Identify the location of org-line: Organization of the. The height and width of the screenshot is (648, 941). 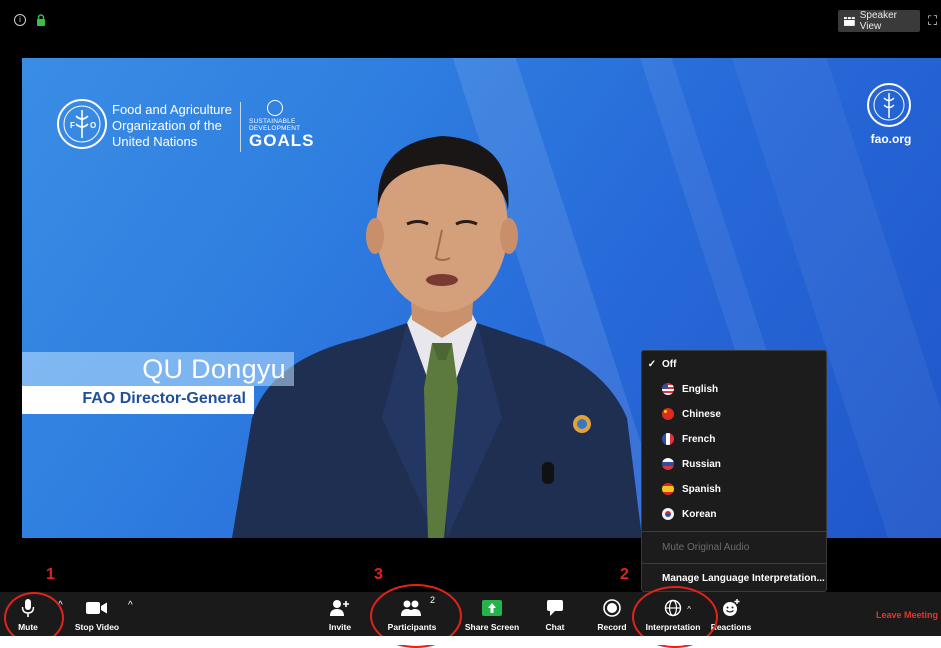
(167, 125).